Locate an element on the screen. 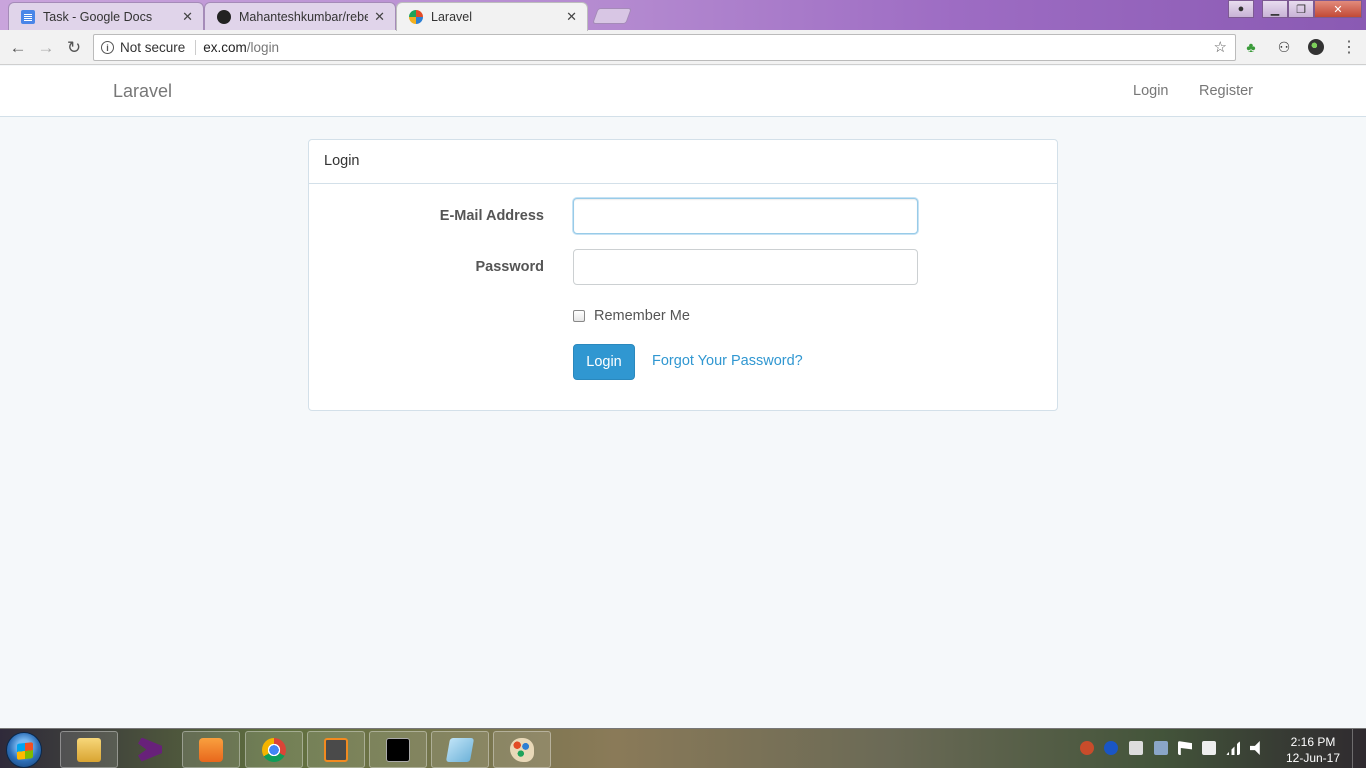  tab-github: Mahanteshkumbar/rebel ✕ is located at coordinates (300, 16).